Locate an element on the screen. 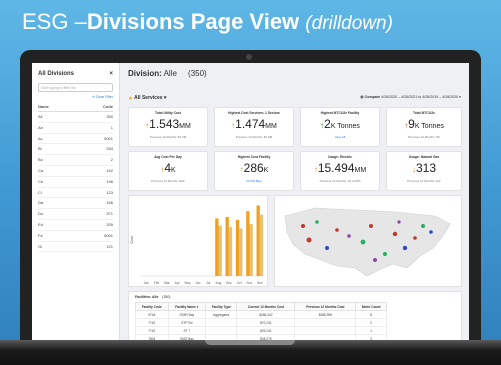 Image resolution: width=501 pixels, height=365 pixels. table-cell: 2 is located at coordinates (371, 322).